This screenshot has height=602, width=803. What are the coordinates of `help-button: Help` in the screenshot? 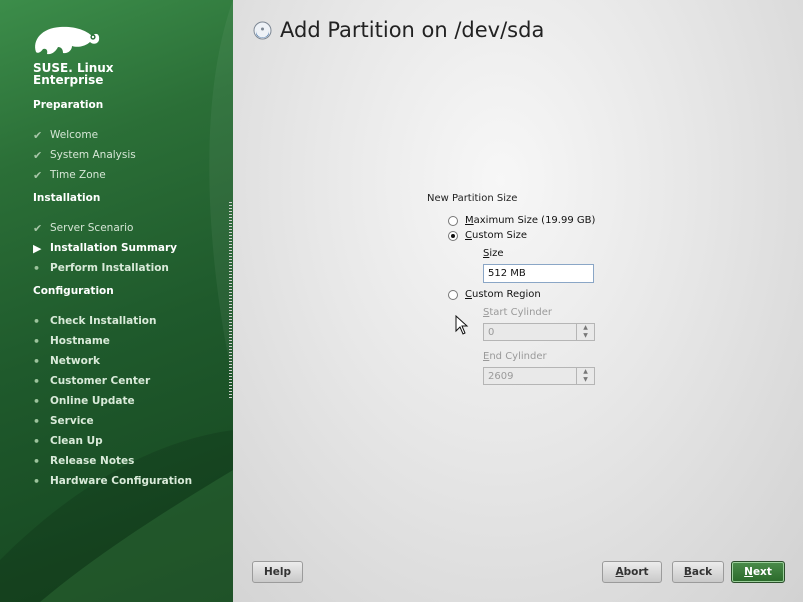 It's located at (277, 572).